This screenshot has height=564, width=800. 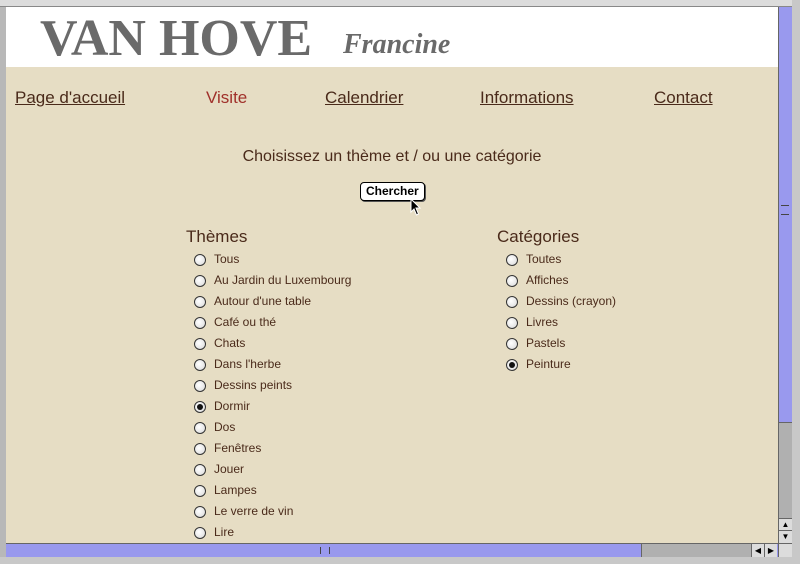 What do you see at coordinates (263, 301) in the screenshot?
I see `theme-option-label: Autour d'une table` at bounding box center [263, 301].